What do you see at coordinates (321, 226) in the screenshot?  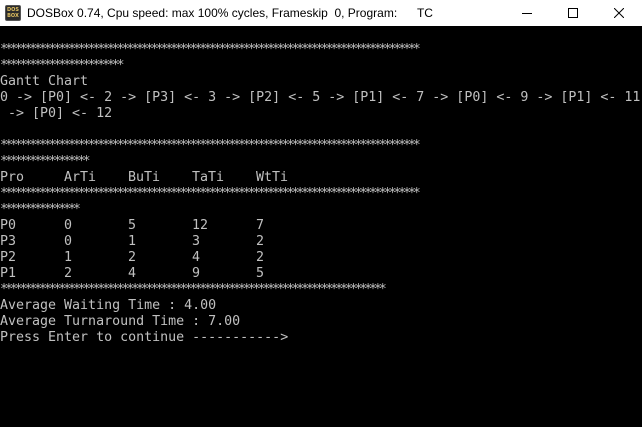 I see `table-row: P0 0 5 12 7` at bounding box center [321, 226].